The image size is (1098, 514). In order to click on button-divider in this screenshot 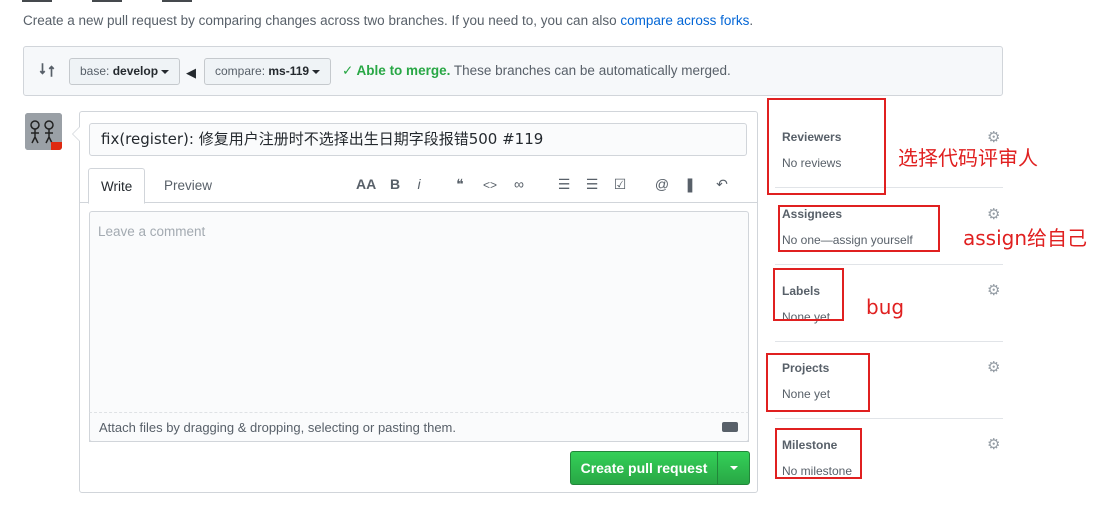, I will do `click(717, 468)`.